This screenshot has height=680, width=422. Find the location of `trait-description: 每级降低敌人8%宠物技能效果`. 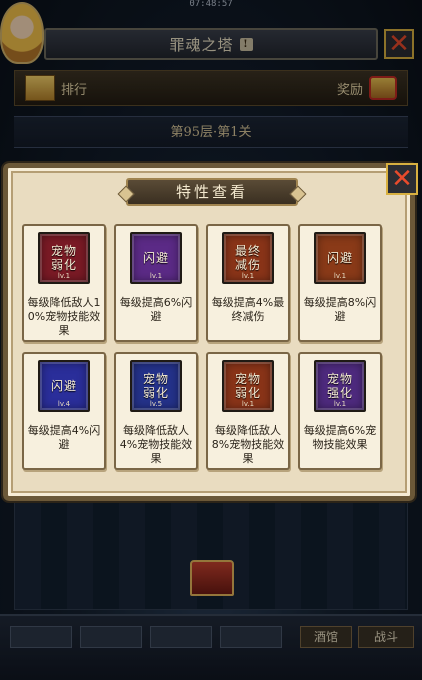

trait-description: 每级降低敌人8%宠物技能效果 is located at coordinates (248, 444).